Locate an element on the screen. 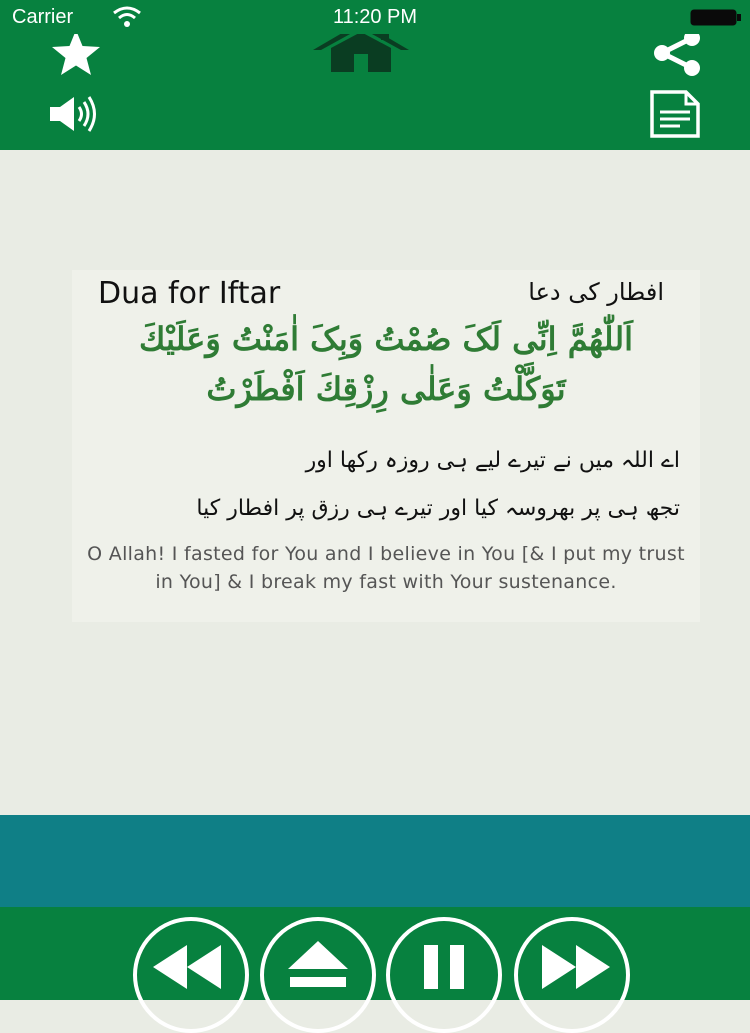  fast-forward-button is located at coordinates (572, 975).